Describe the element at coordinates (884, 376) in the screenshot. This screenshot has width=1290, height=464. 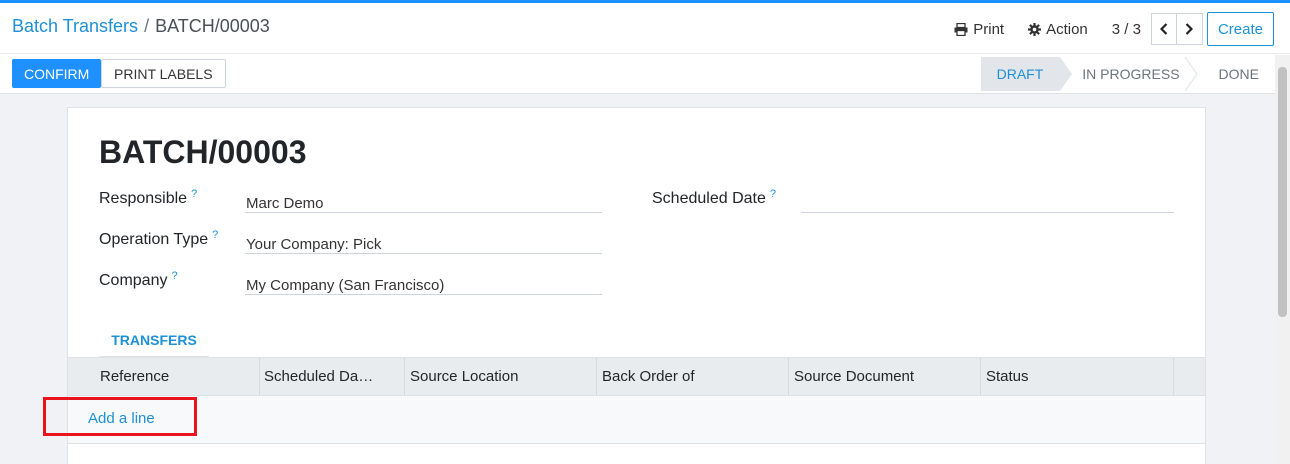
I see `column-source-document: Source Document` at that location.